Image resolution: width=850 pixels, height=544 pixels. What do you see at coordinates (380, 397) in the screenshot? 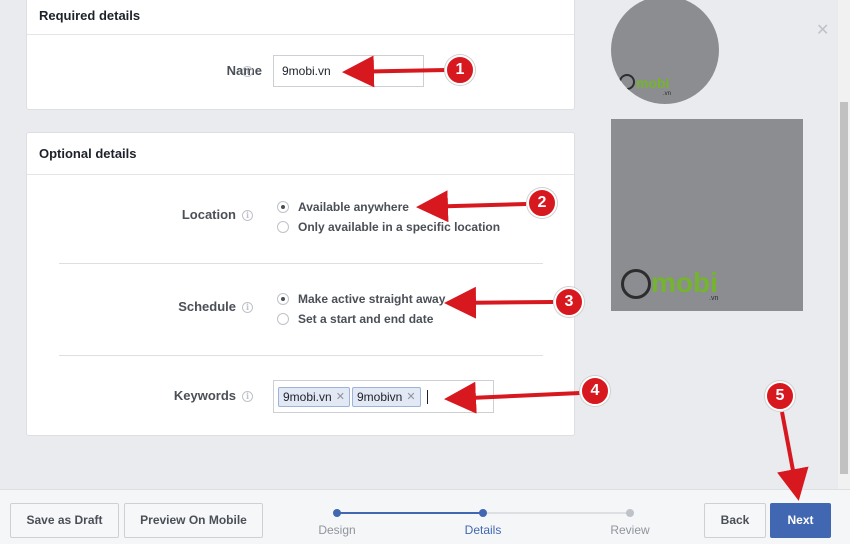
I see `keyword-token-label: 9mobivn` at bounding box center [380, 397].